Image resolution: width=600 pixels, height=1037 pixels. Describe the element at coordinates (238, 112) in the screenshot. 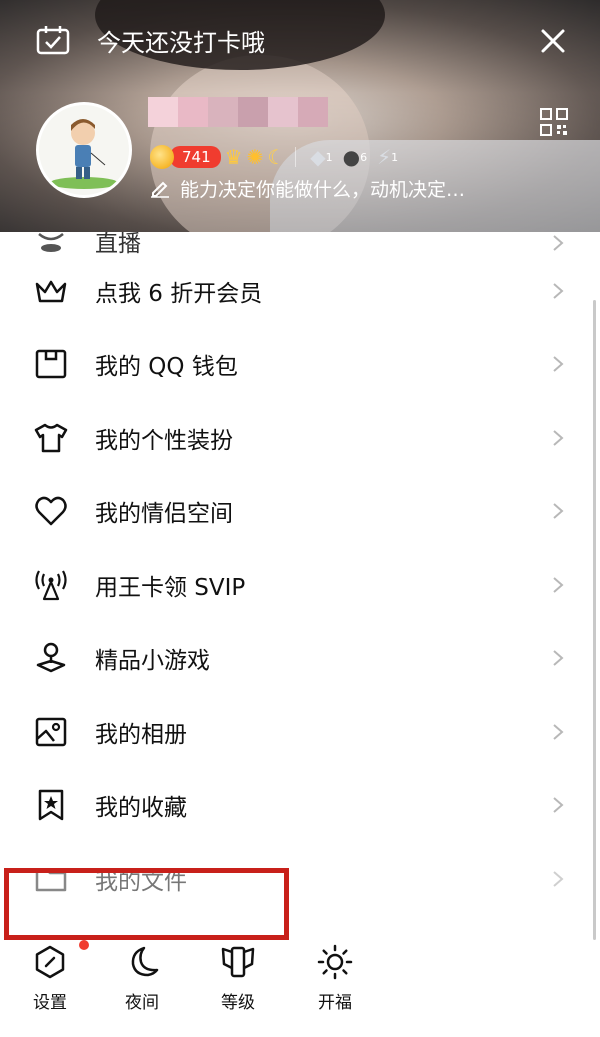

I see `nickname-redacted` at that location.